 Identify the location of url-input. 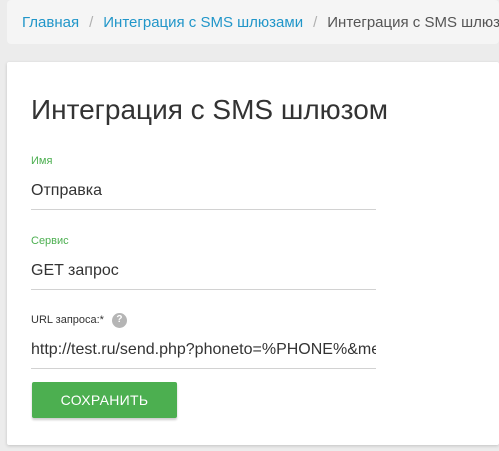
(203, 350).